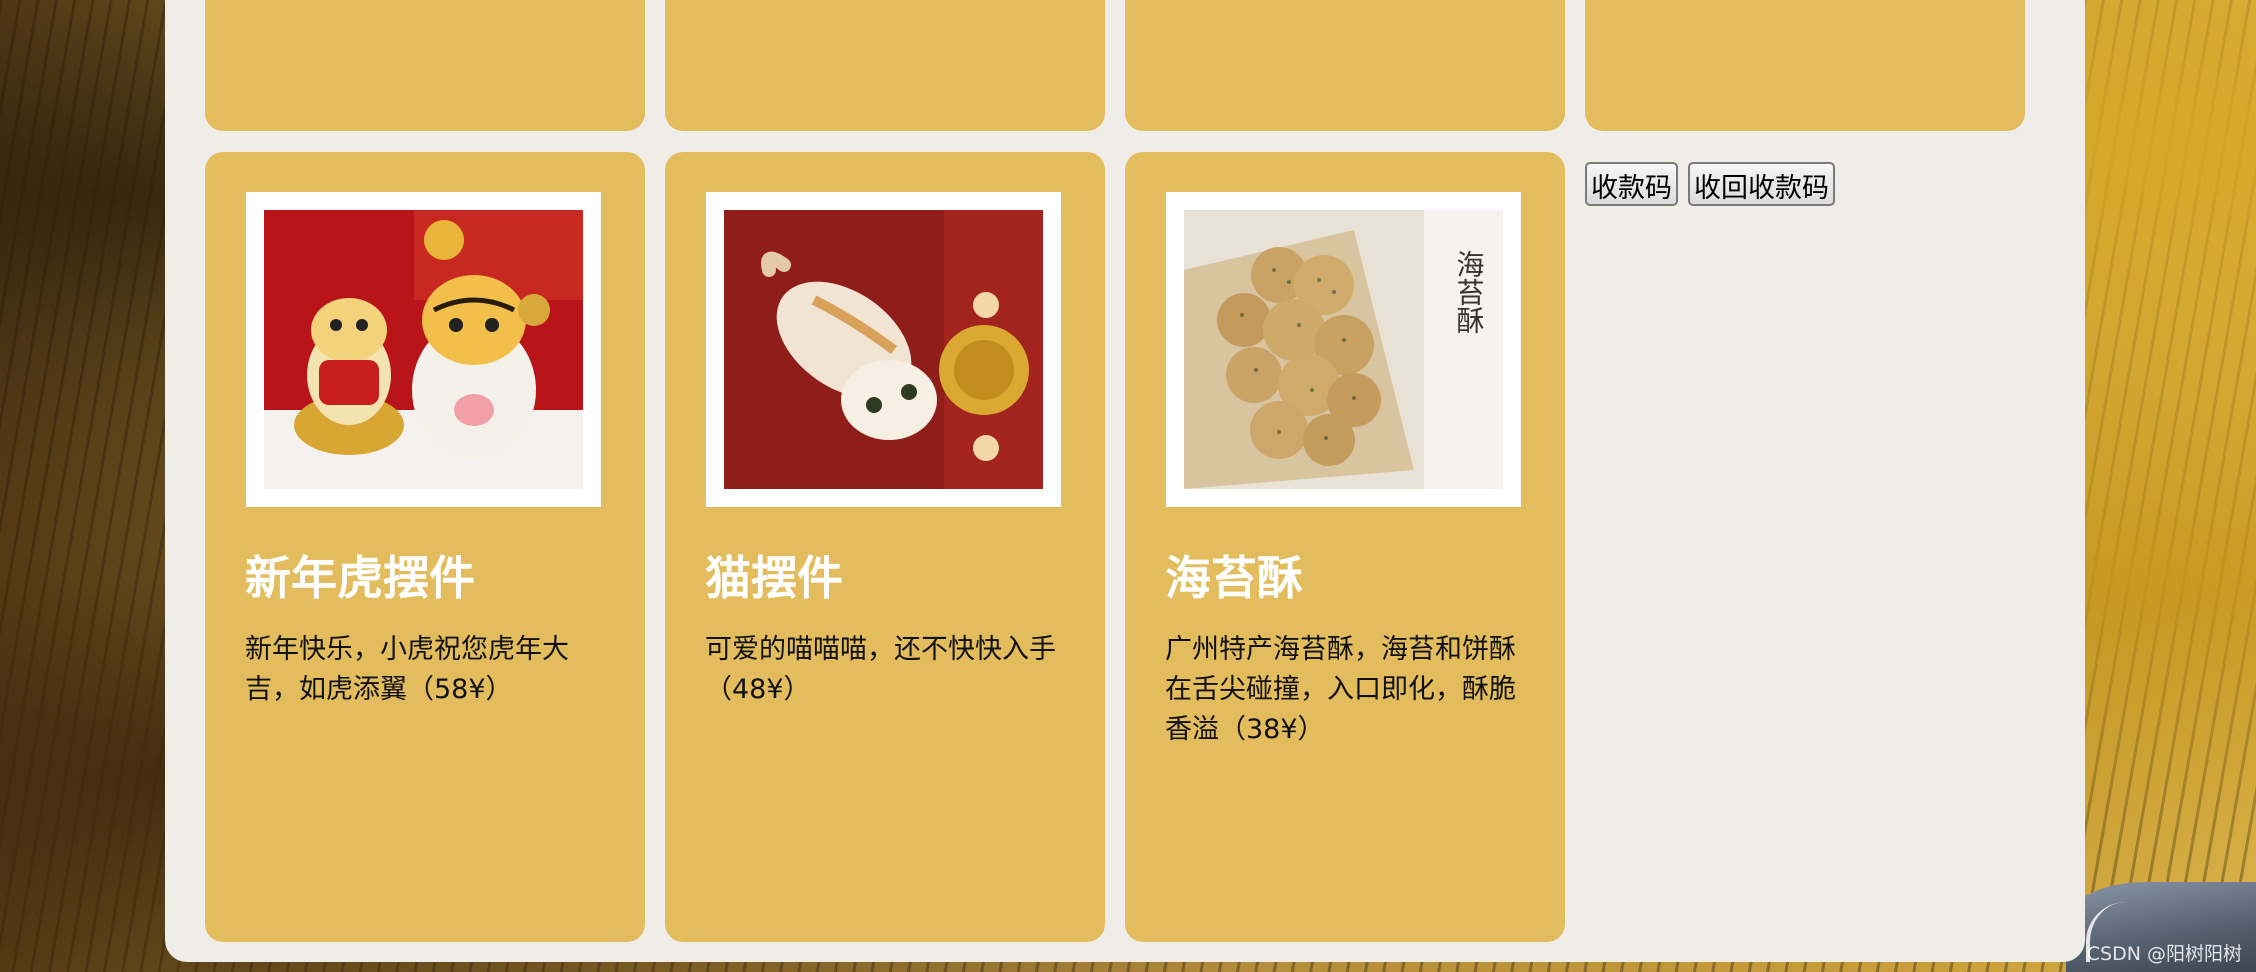 This screenshot has height=972, width=2256. Describe the element at coordinates (880, 669) in the screenshot. I see `product-description: 可爱的喵喵喵，还不快快入手（48¥）` at that location.